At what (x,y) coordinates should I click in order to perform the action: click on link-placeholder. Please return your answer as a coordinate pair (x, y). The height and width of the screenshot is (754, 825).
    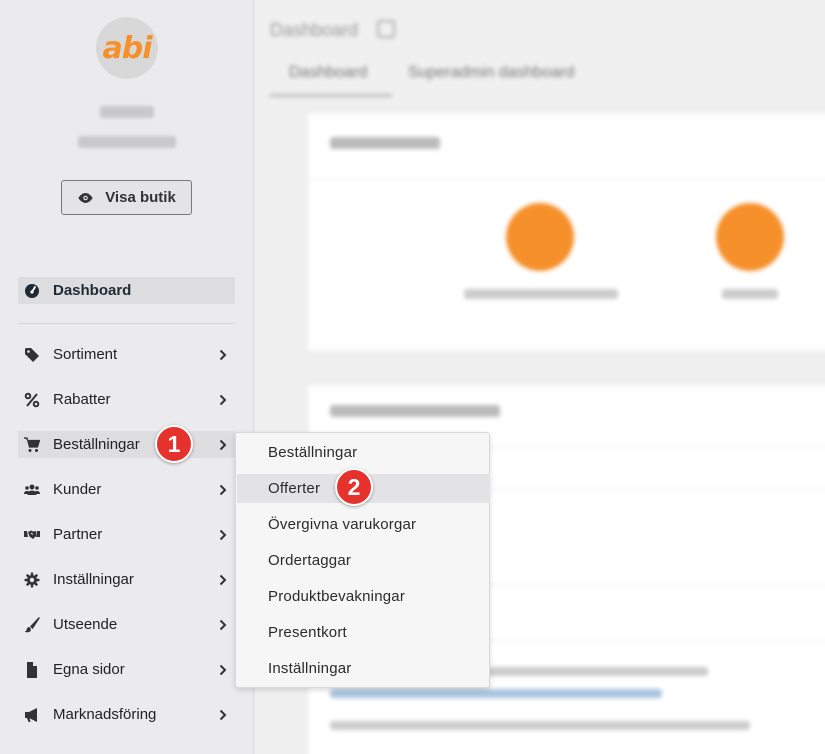
    Looking at the image, I should click on (496, 693).